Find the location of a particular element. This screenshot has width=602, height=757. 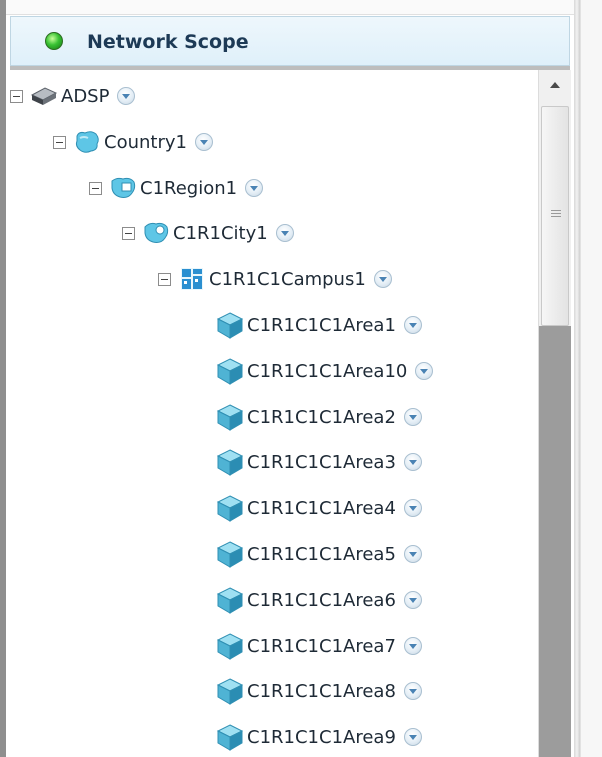

grip-icon is located at coordinates (556, 214).